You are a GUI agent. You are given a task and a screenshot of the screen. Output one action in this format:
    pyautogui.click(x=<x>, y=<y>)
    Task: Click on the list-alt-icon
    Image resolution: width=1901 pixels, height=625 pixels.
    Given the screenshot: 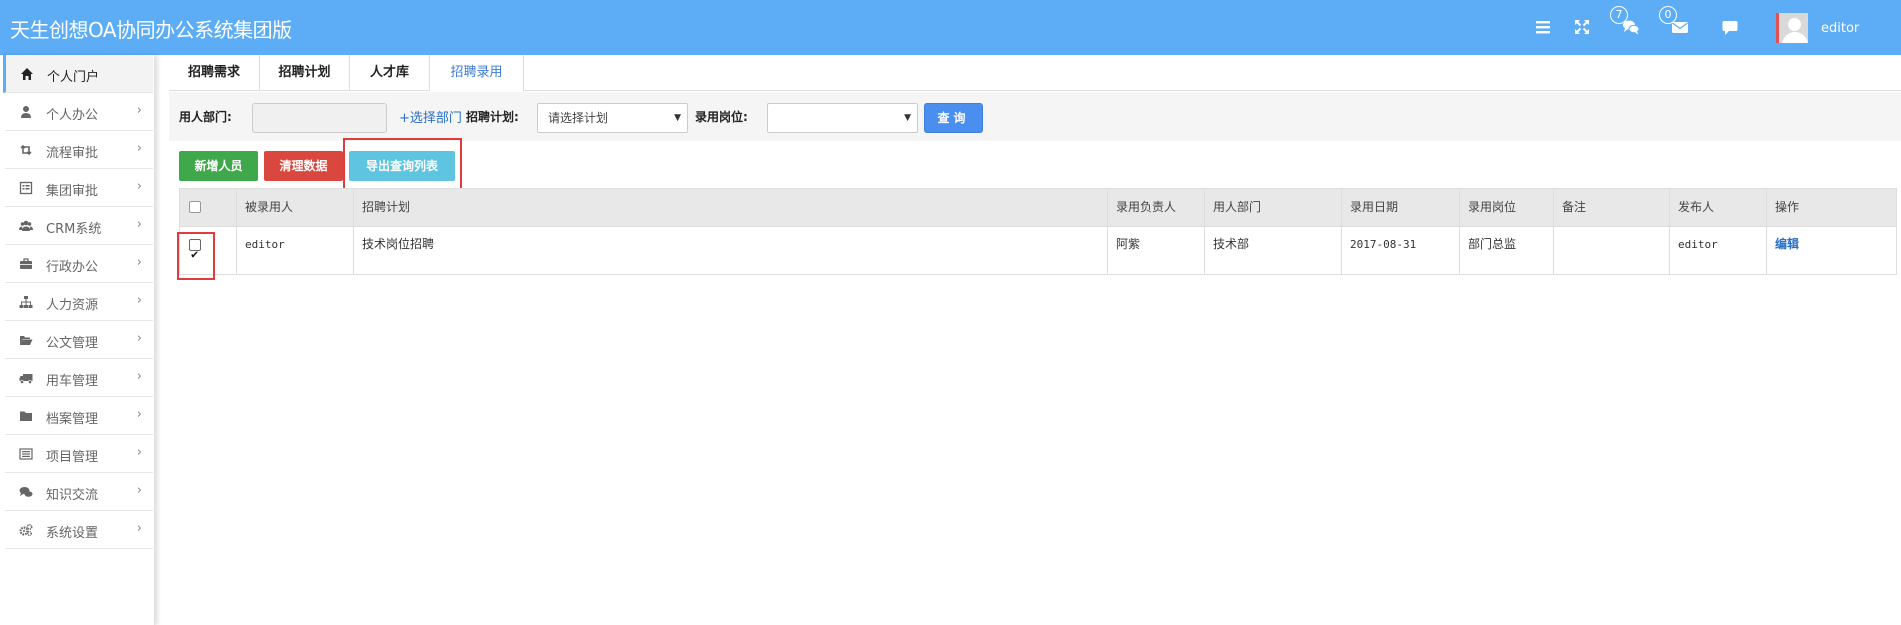 What is the action you would take?
    pyautogui.click(x=26, y=188)
    